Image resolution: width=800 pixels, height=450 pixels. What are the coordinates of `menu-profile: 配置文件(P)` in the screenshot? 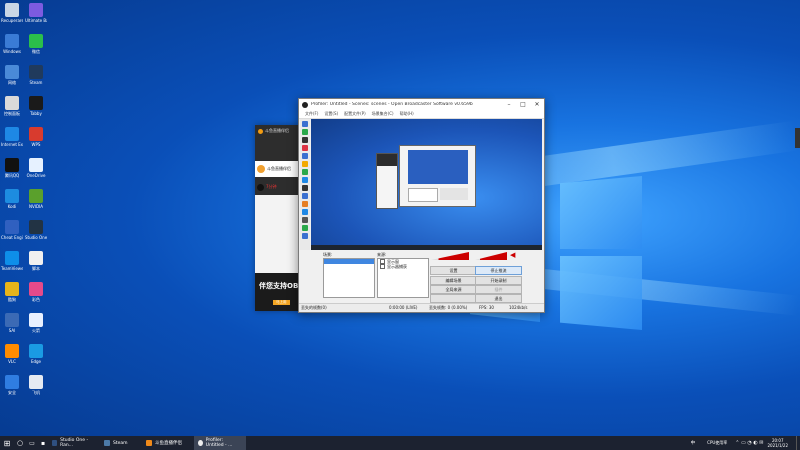 It's located at (355, 114).